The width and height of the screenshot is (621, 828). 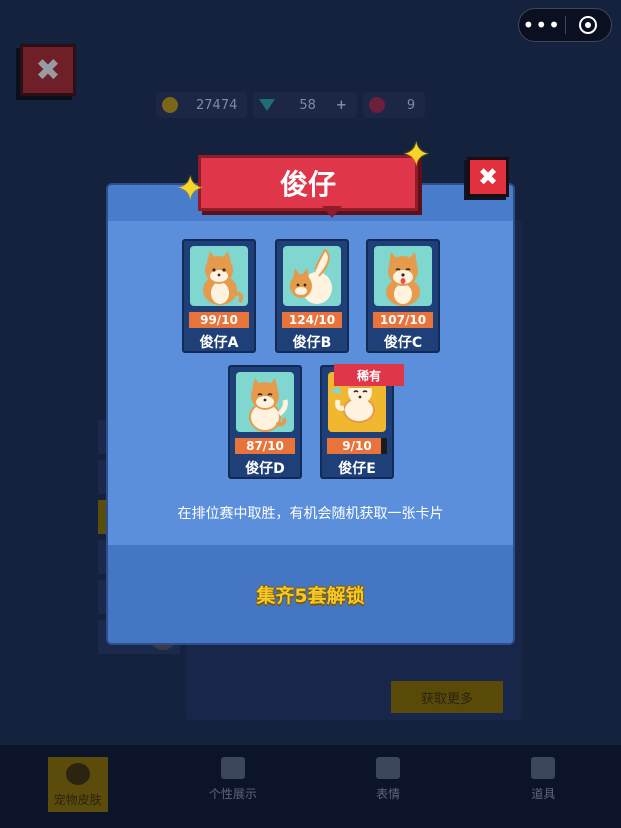 I want to click on exit-button, so click(x=589, y=25).